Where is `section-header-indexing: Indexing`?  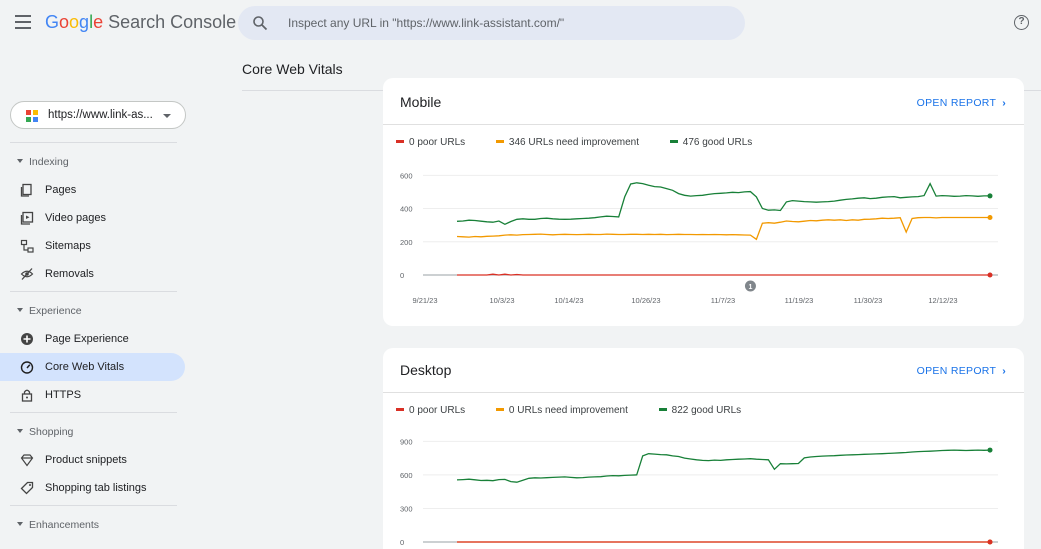 section-header-indexing: Indexing is located at coordinates (43, 162).